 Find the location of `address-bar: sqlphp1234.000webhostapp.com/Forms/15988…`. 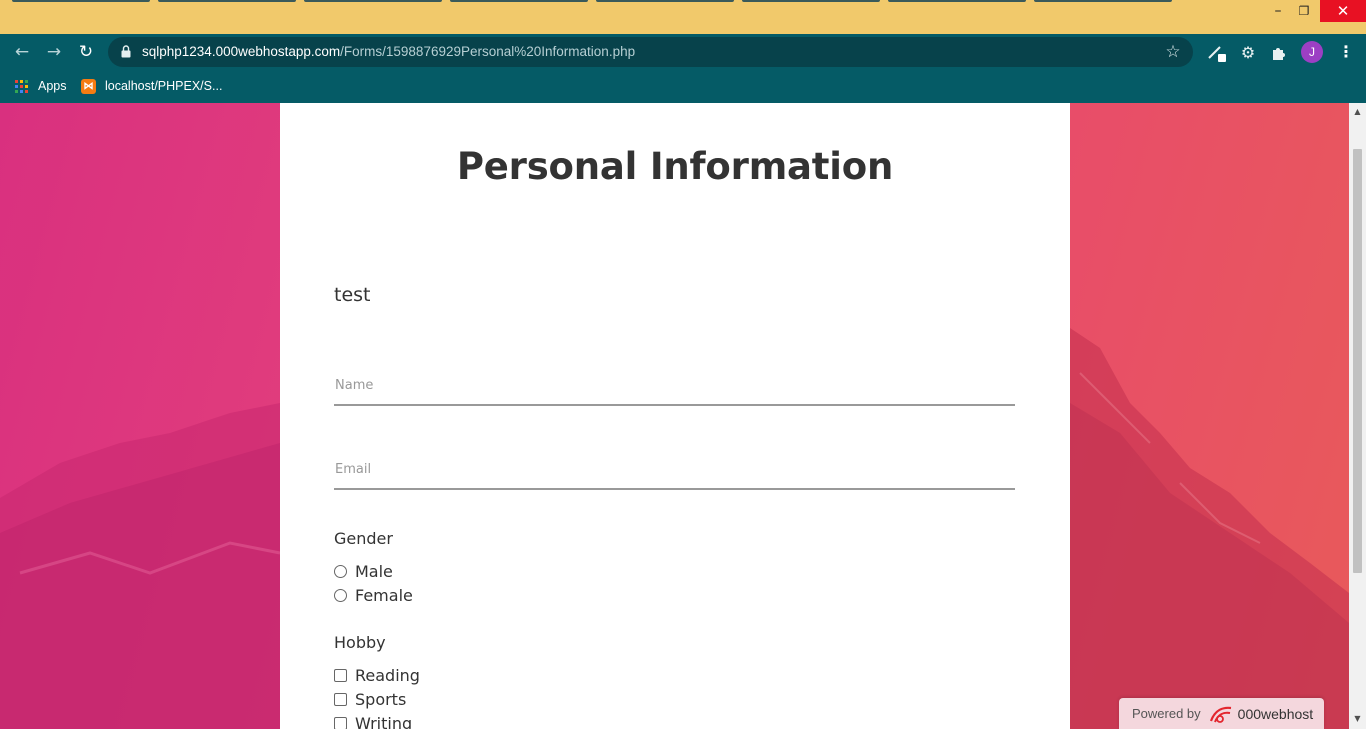

address-bar: sqlphp1234.000webhostapp.com/Forms/15988… is located at coordinates (650, 52).